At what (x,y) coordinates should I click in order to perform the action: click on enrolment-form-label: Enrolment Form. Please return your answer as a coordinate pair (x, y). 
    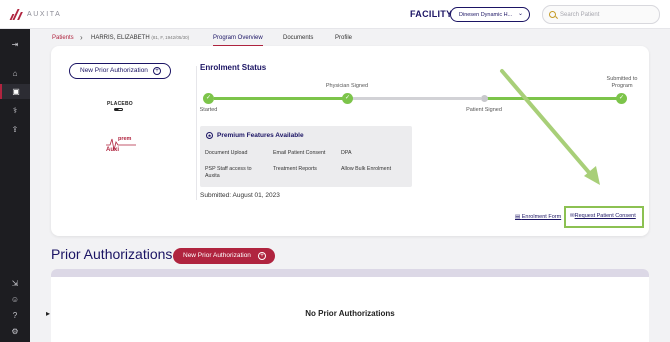
    Looking at the image, I should click on (541, 217).